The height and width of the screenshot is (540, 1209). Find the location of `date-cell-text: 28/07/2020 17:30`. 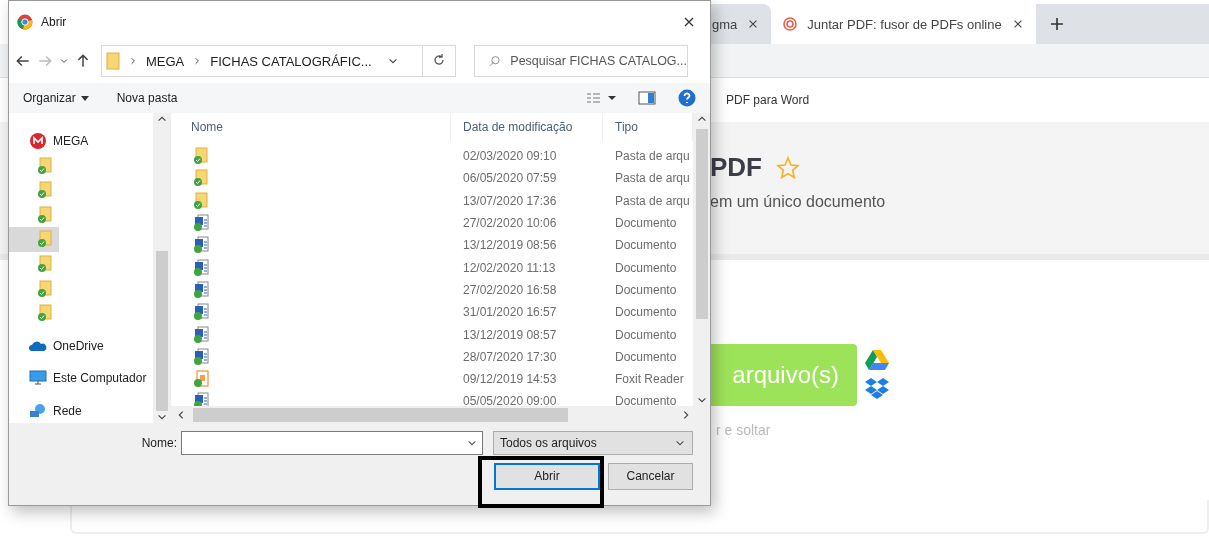

date-cell-text: 28/07/2020 17:30 is located at coordinates (510, 356).